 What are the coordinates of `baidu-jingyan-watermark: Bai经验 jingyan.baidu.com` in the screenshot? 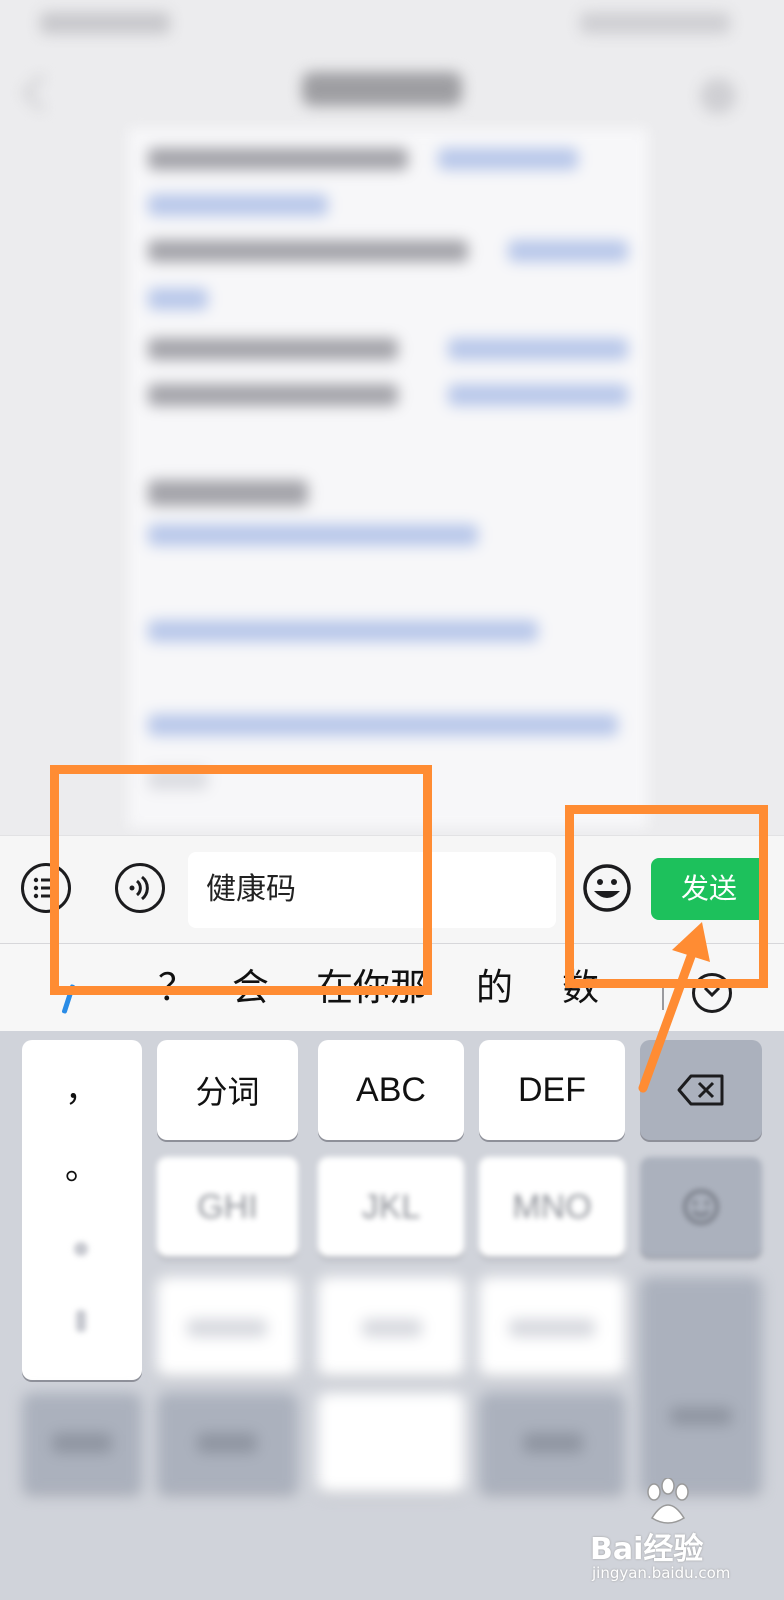 It's located at (680, 1533).